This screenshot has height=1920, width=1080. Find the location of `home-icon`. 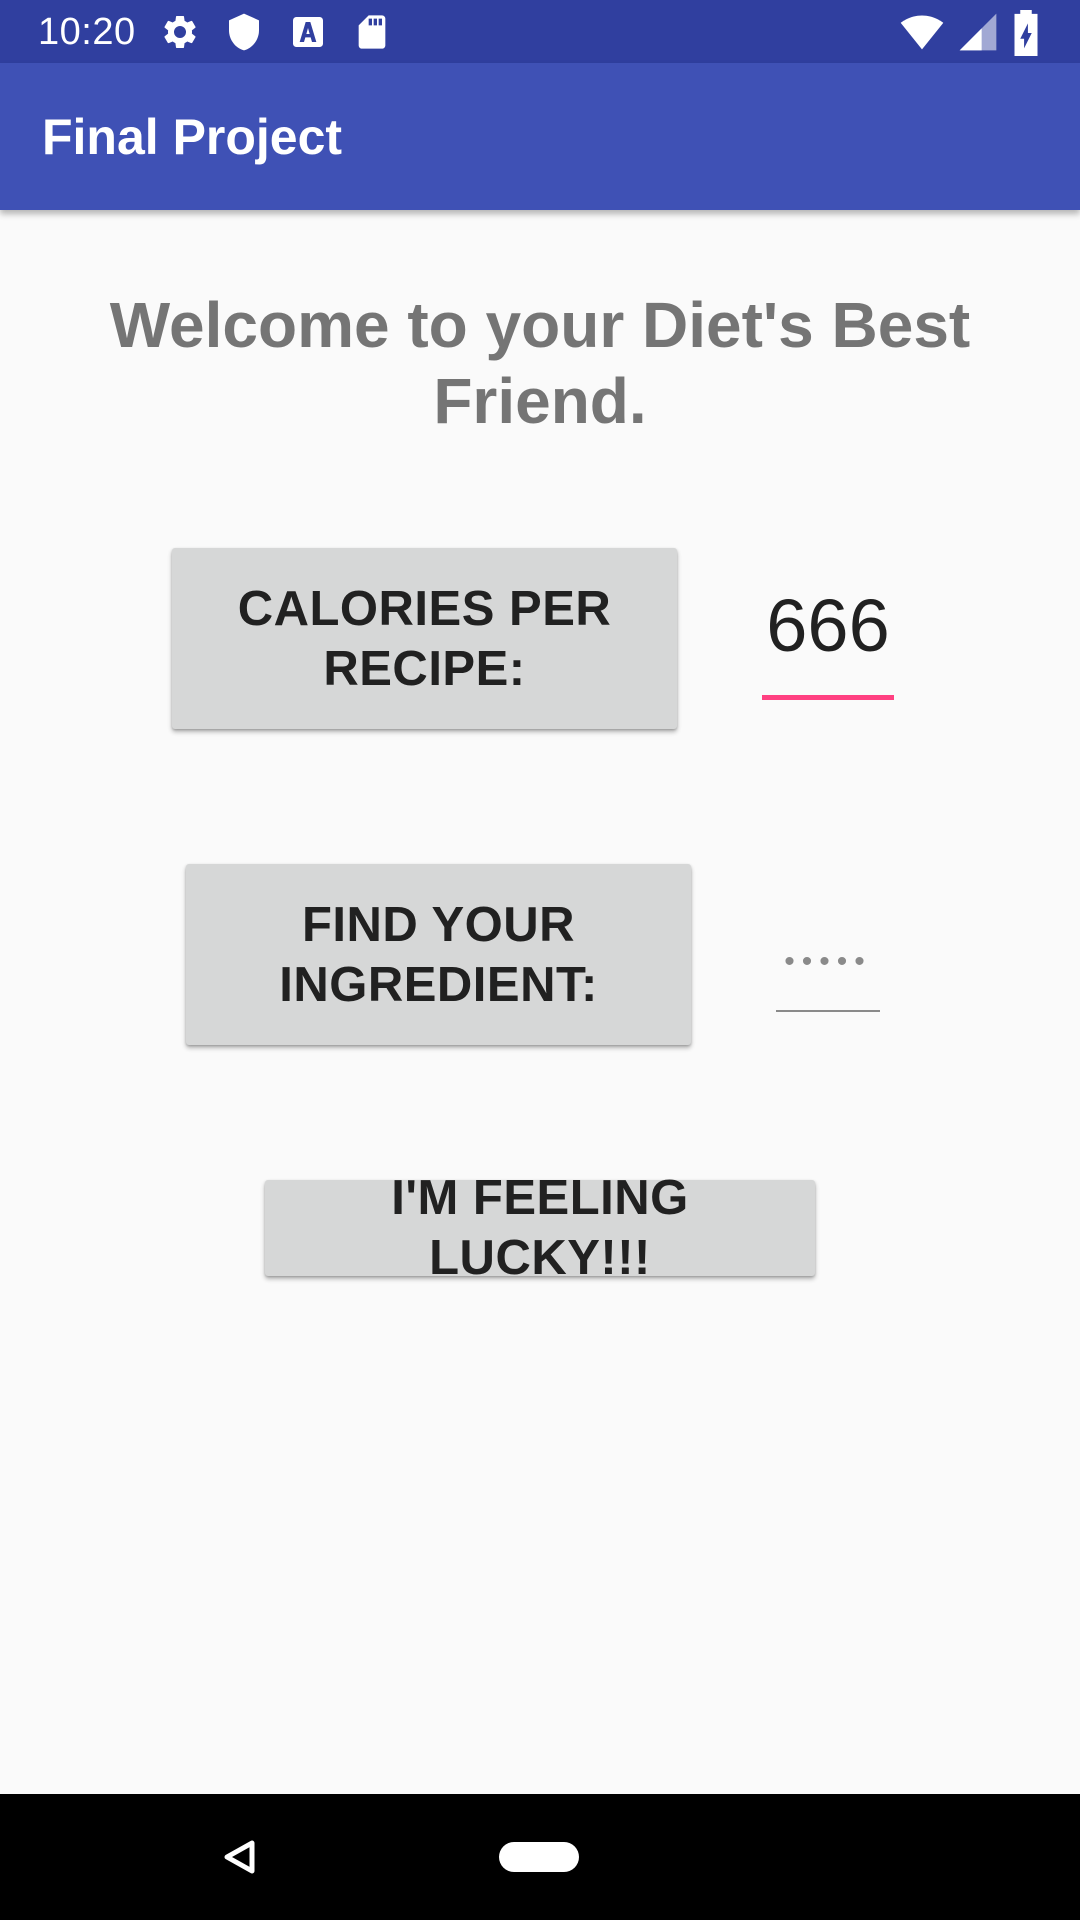

home-icon is located at coordinates (539, 1857).